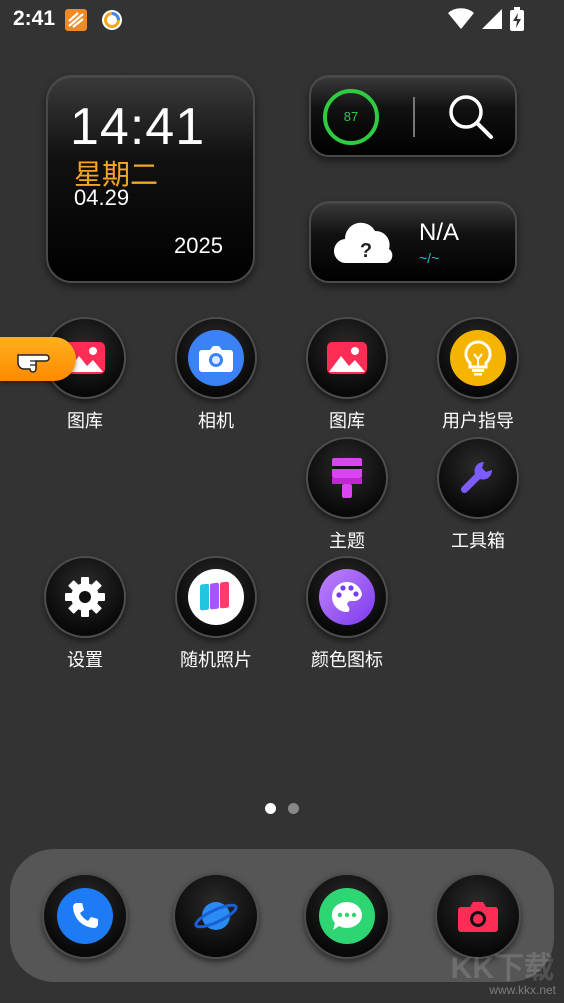  What do you see at coordinates (282, 808) in the screenshot?
I see `page-indicator` at bounding box center [282, 808].